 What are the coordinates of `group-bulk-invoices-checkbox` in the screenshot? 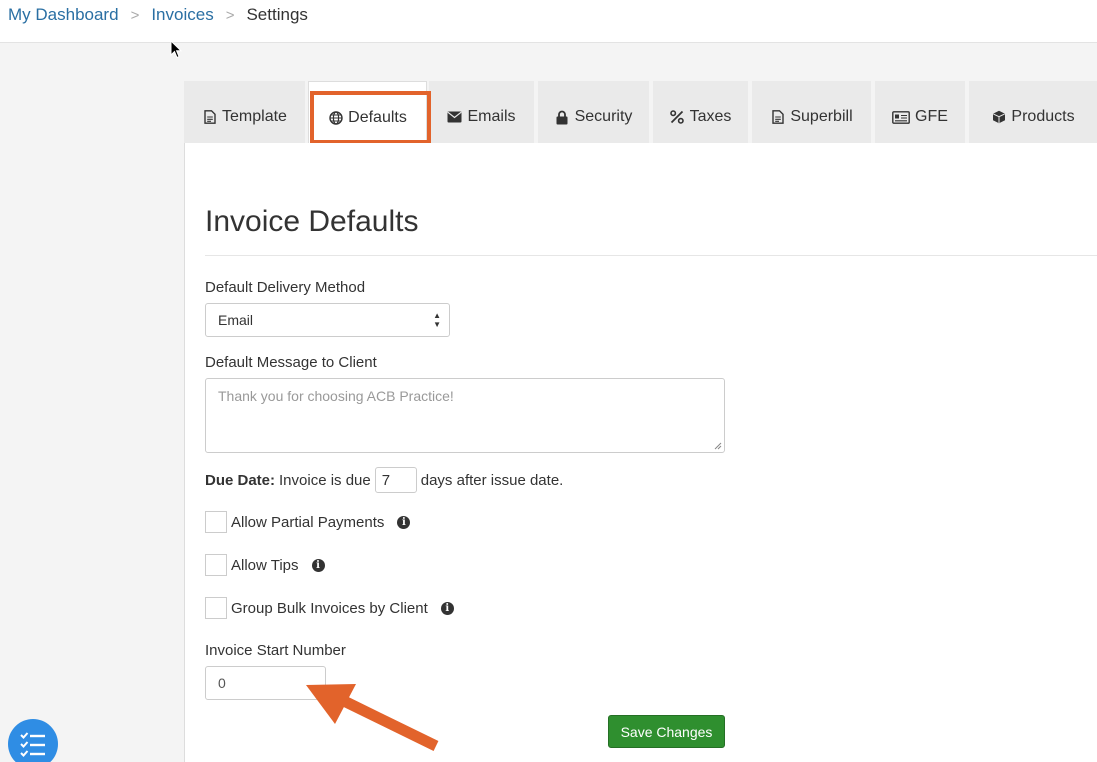 It's located at (216, 608).